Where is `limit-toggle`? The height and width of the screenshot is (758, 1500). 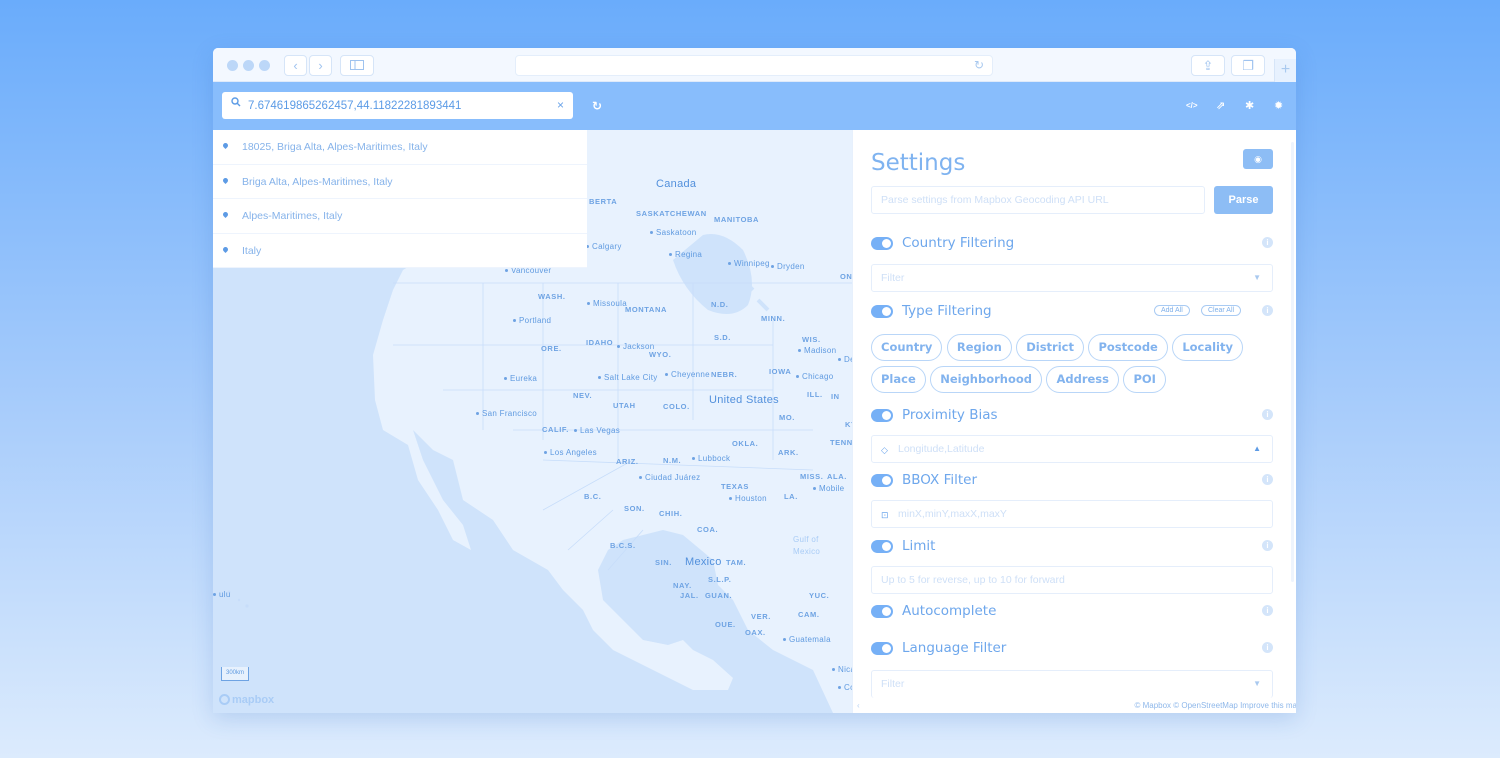
limit-toggle is located at coordinates (882, 546).